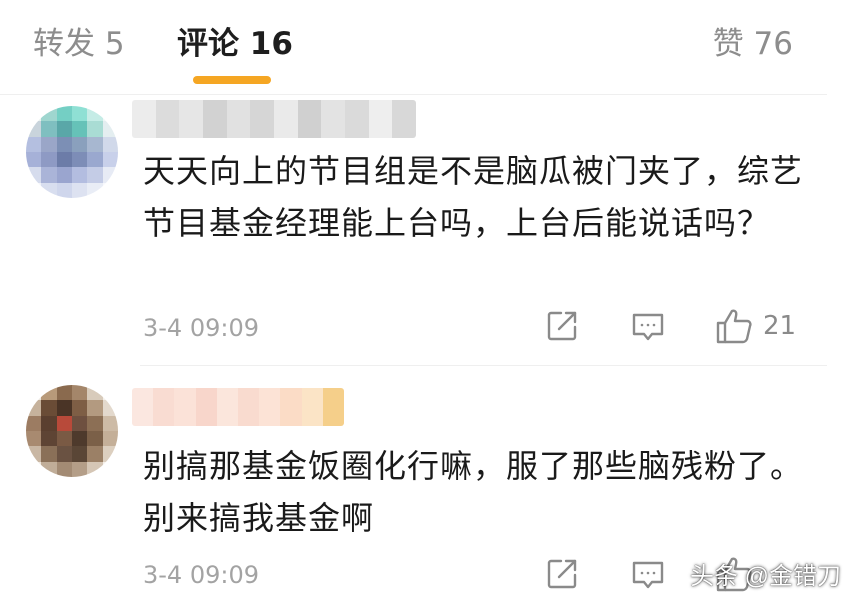 This screenshot has width=857, height=603. What do you see at coordinates (232, 80) in the screenshot?
I see `active-tab-indicator` at bounding box center [232, 80].